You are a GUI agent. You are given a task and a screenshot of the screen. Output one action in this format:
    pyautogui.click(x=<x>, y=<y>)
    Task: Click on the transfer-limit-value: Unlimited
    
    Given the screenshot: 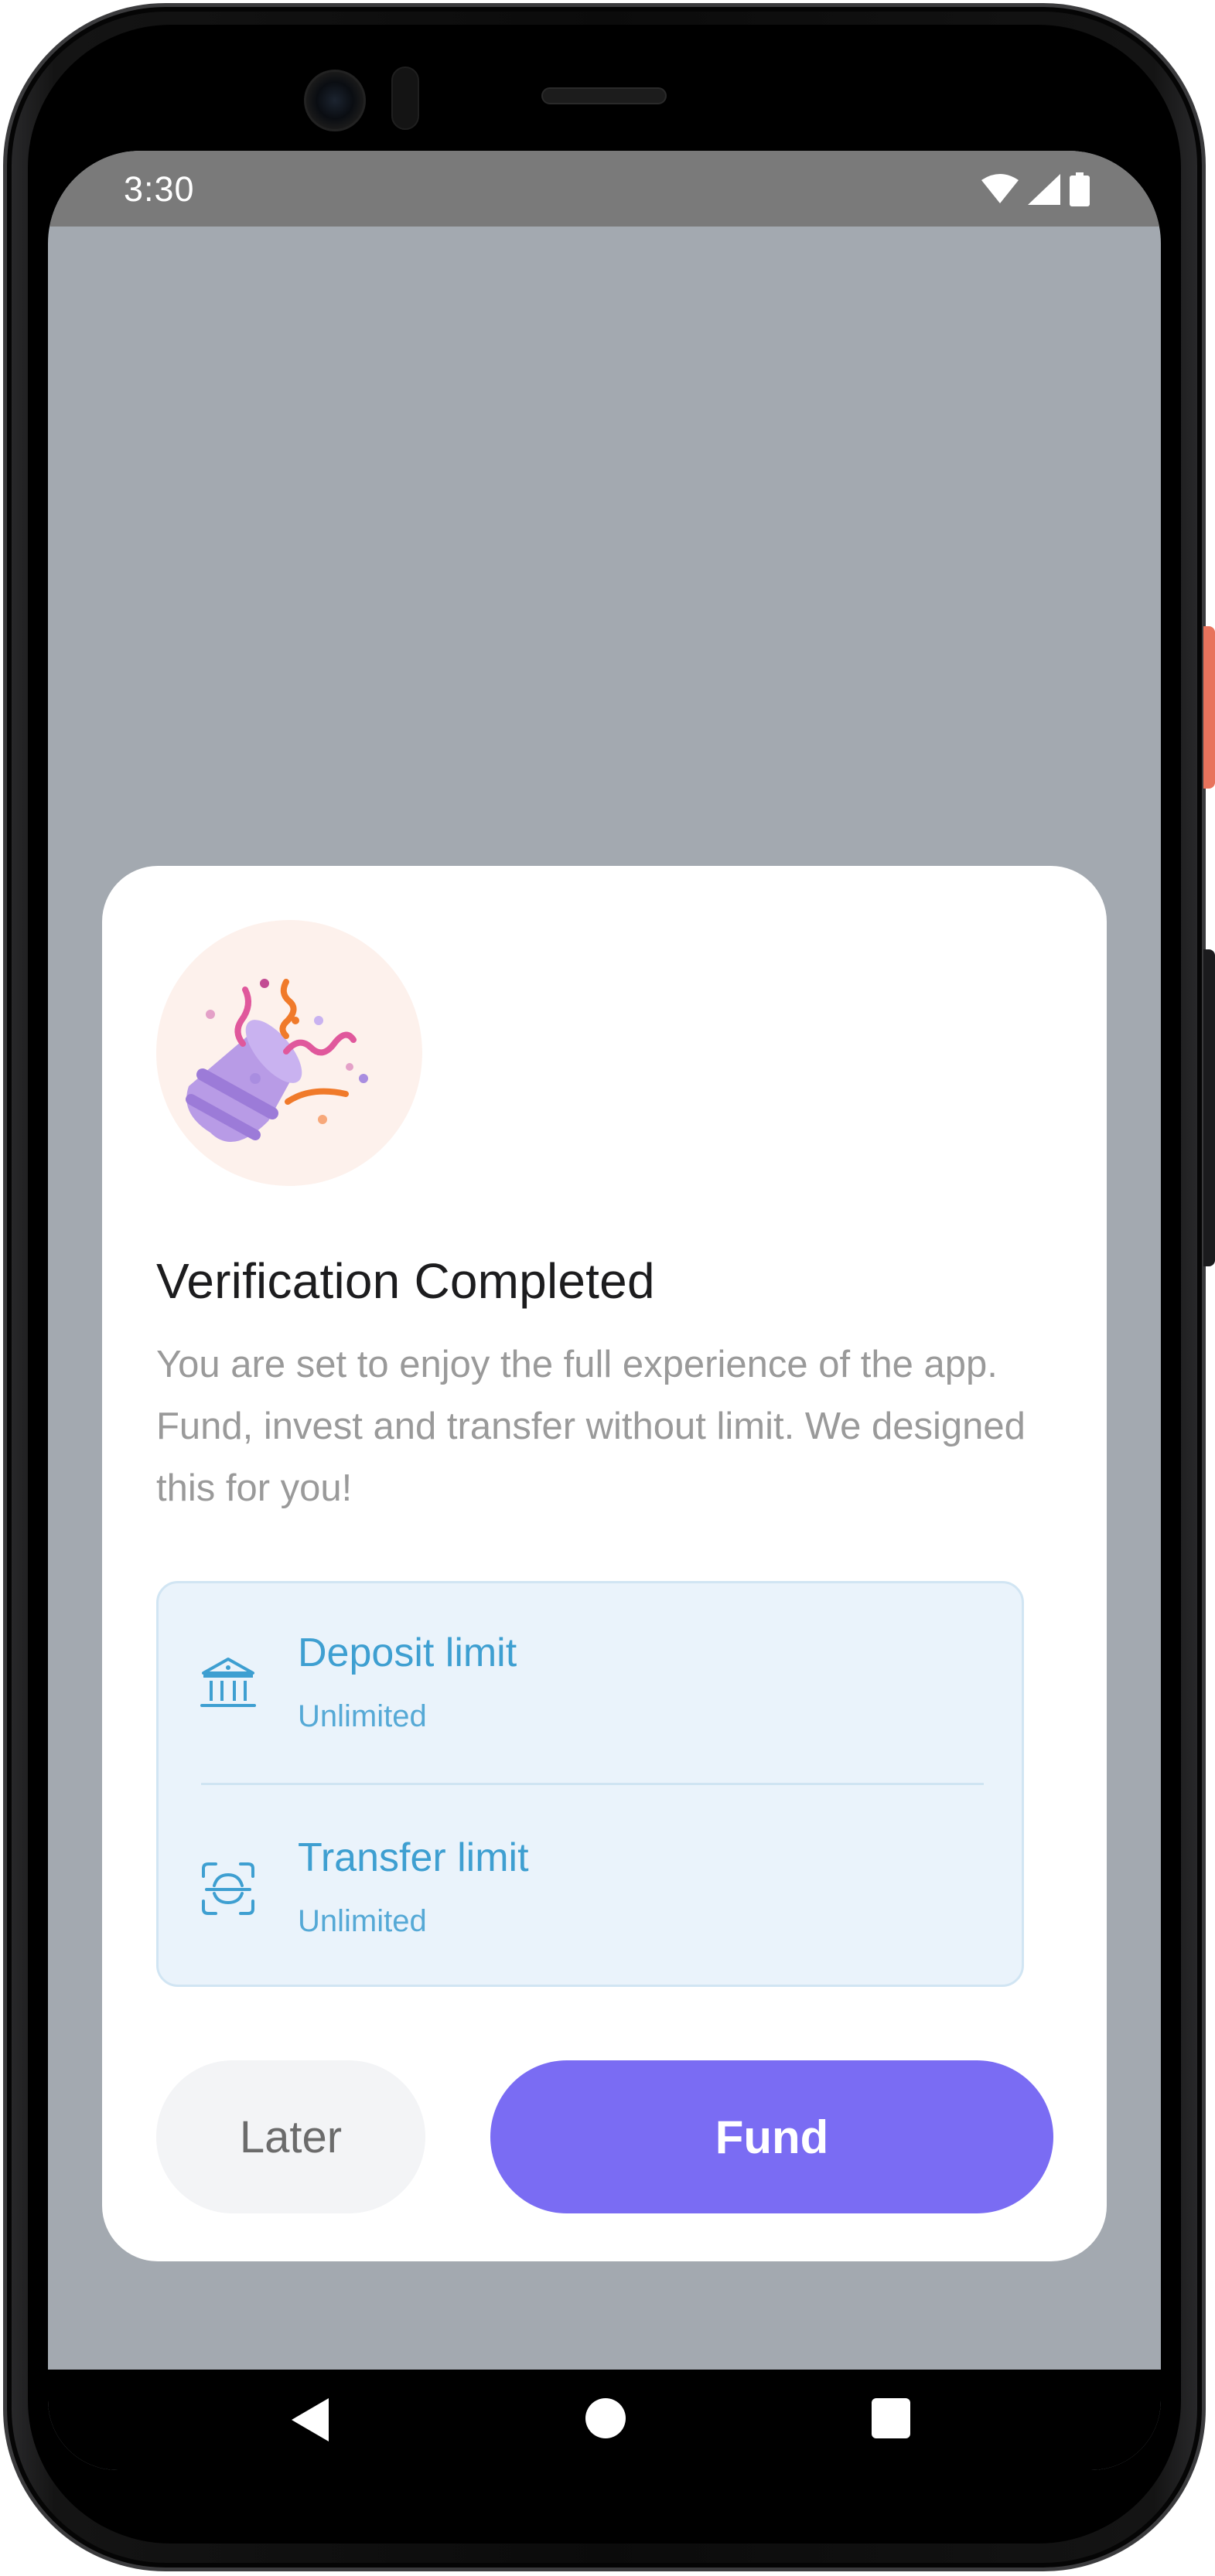 What is the action you would take?
    pyautogui.click(x=362, y=1921)
    